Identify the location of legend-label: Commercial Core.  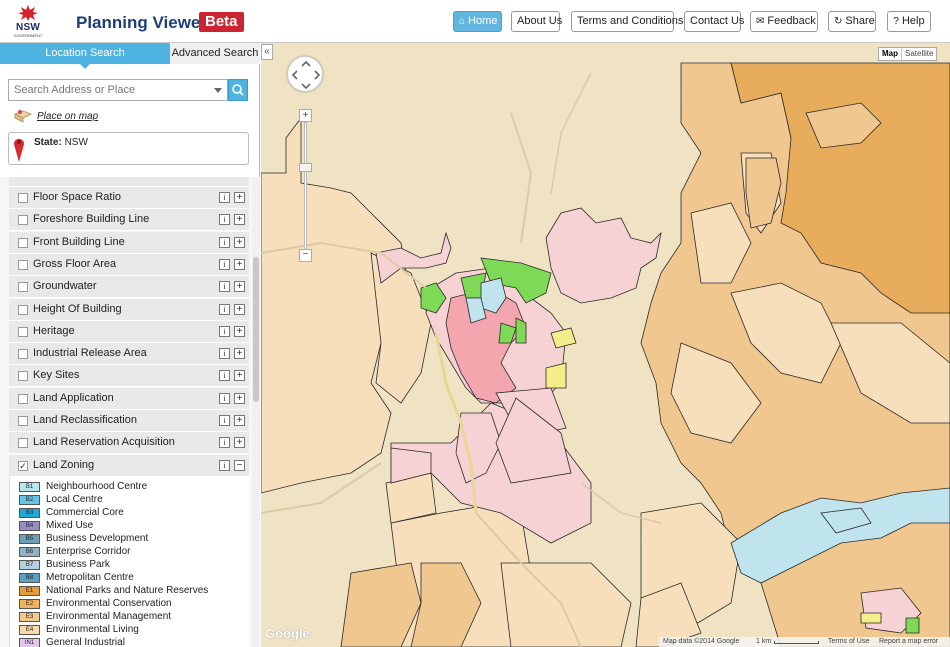
(85, 512).